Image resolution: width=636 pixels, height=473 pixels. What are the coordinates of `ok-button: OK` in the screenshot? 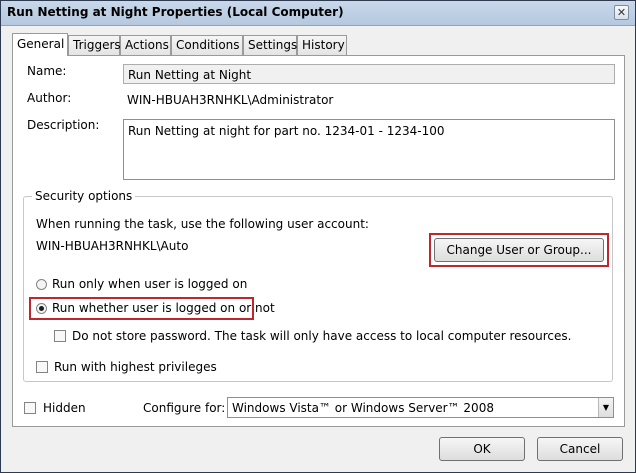 It's located at (482, 449).